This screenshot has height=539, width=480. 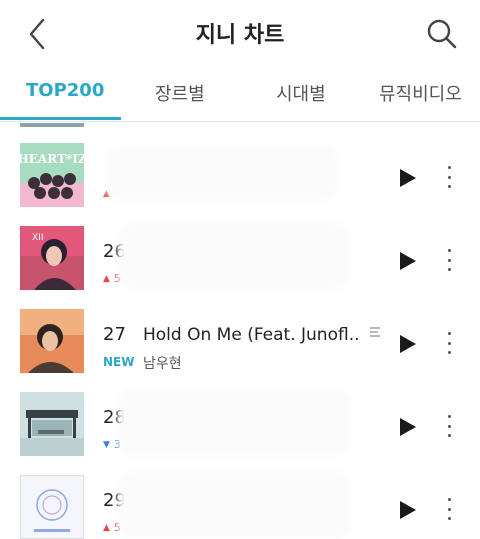 I want to click on album-cover: XII, so click(x=52, y=258).